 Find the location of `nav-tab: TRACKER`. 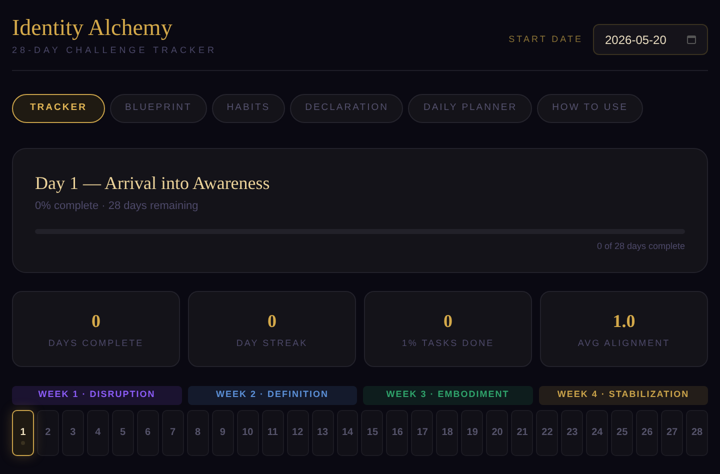

nav-tab: TRACKER is located at coordinates (58, 108).